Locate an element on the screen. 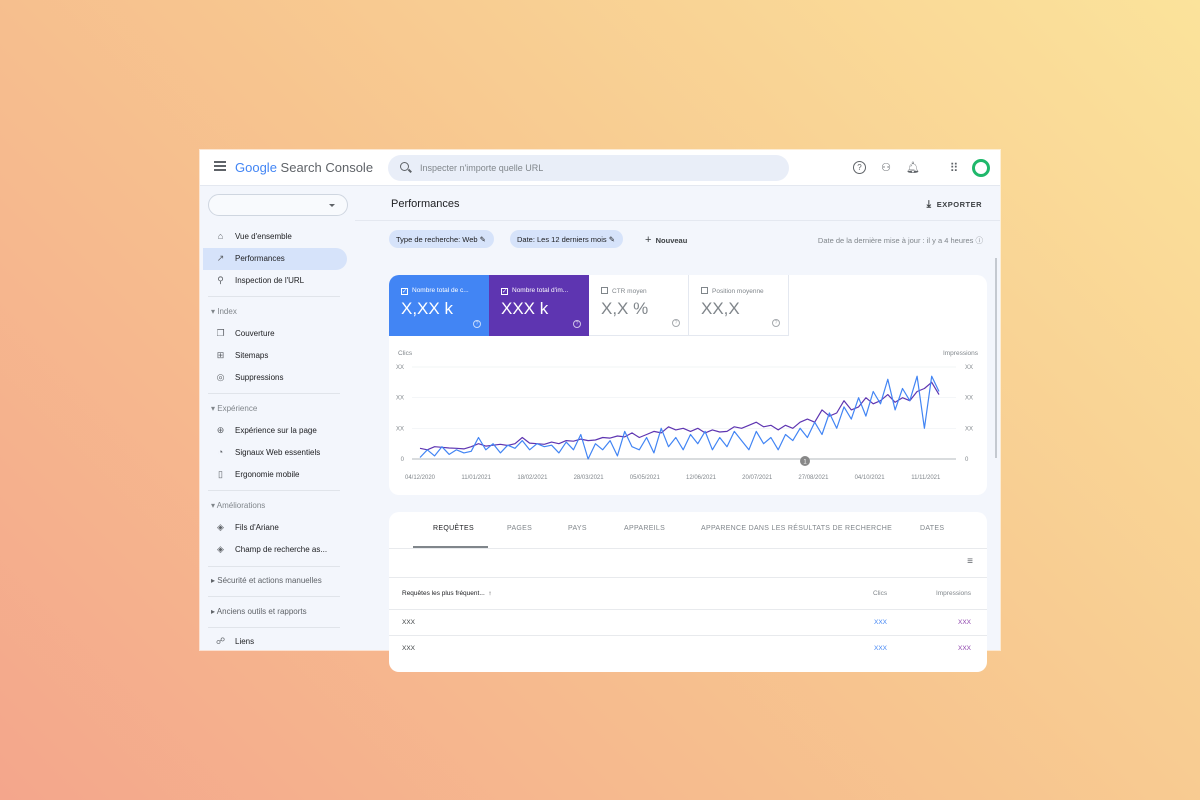 The width and height of the screenshot is (1200, 800). sidebar-item-breadcrumbs: ◈ Fils d'Ariane is located at coordinates (275, 528).